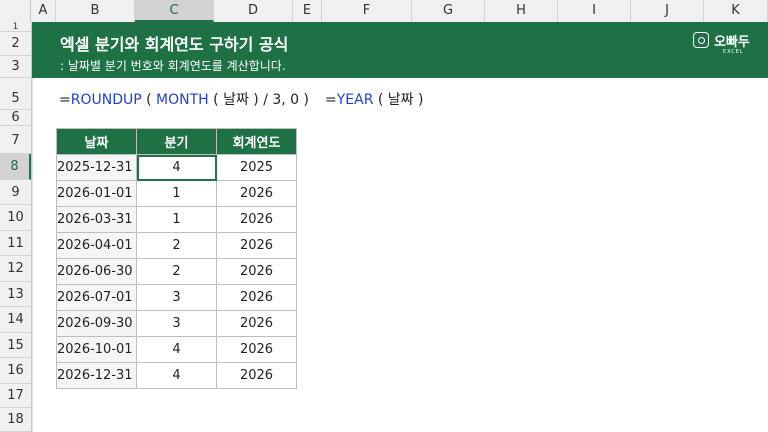 The image size is (768, 432). I want to click on date-cell: 2026-10-01, so click(96, 349).